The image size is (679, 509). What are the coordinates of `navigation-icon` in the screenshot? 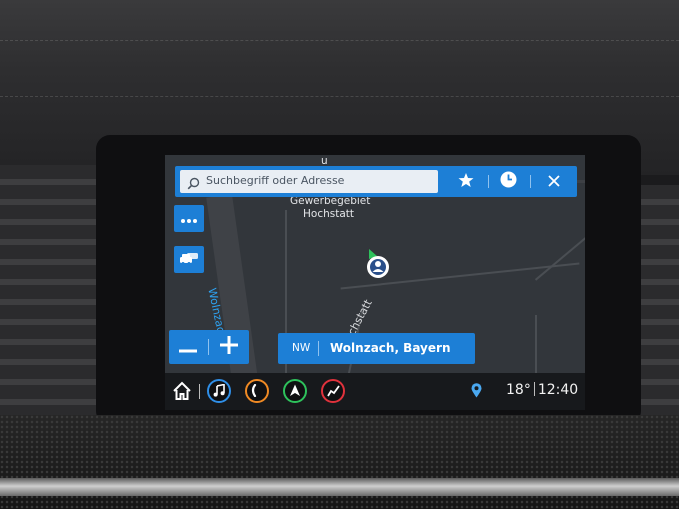 It's located at (295, 391).